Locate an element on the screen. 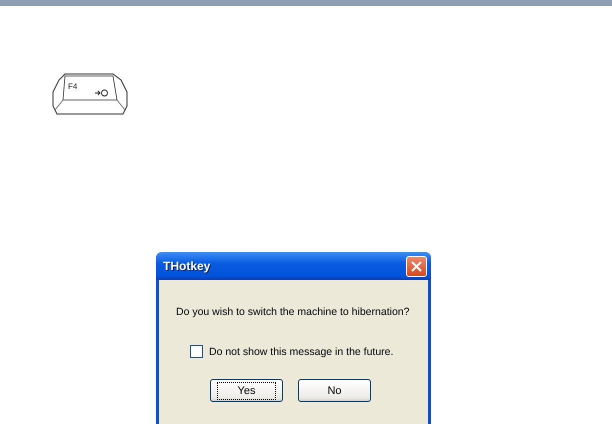 The width and height of the screenshot is (612, 424). close-button is located at coordinates (416, 266).